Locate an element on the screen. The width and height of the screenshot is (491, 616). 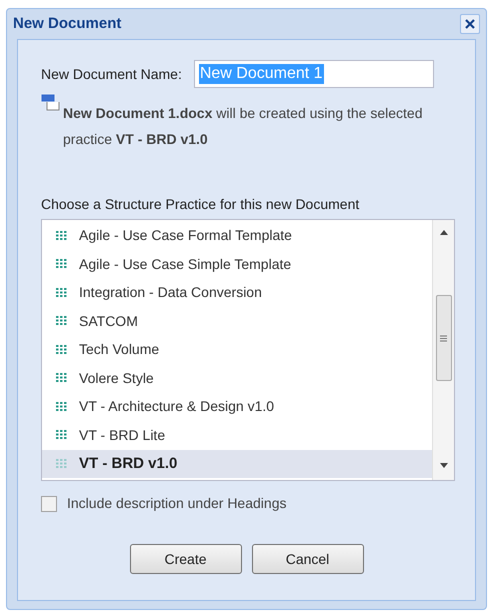
window-title: New Document is located at coordinates (67, 24).